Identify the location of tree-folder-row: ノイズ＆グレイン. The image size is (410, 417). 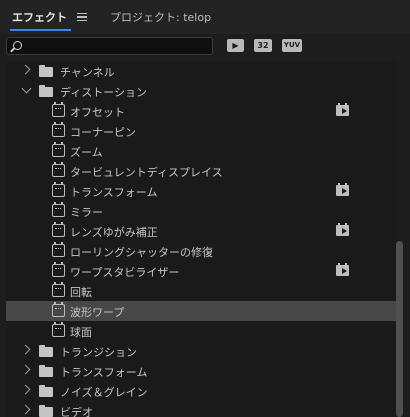
(201, 391).